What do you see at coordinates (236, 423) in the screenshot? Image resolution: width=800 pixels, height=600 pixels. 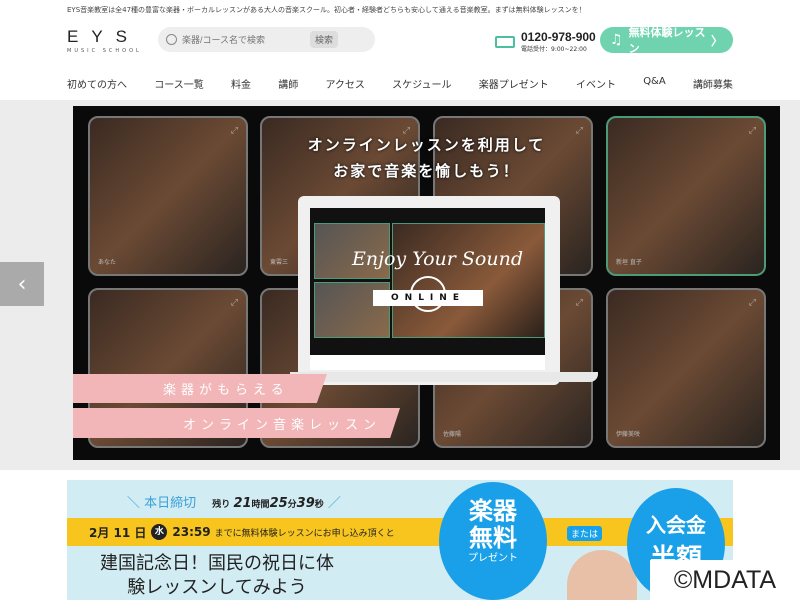 I see `pink-band-2: オンライン音楽レッスン` at bounding box center [236, 423].